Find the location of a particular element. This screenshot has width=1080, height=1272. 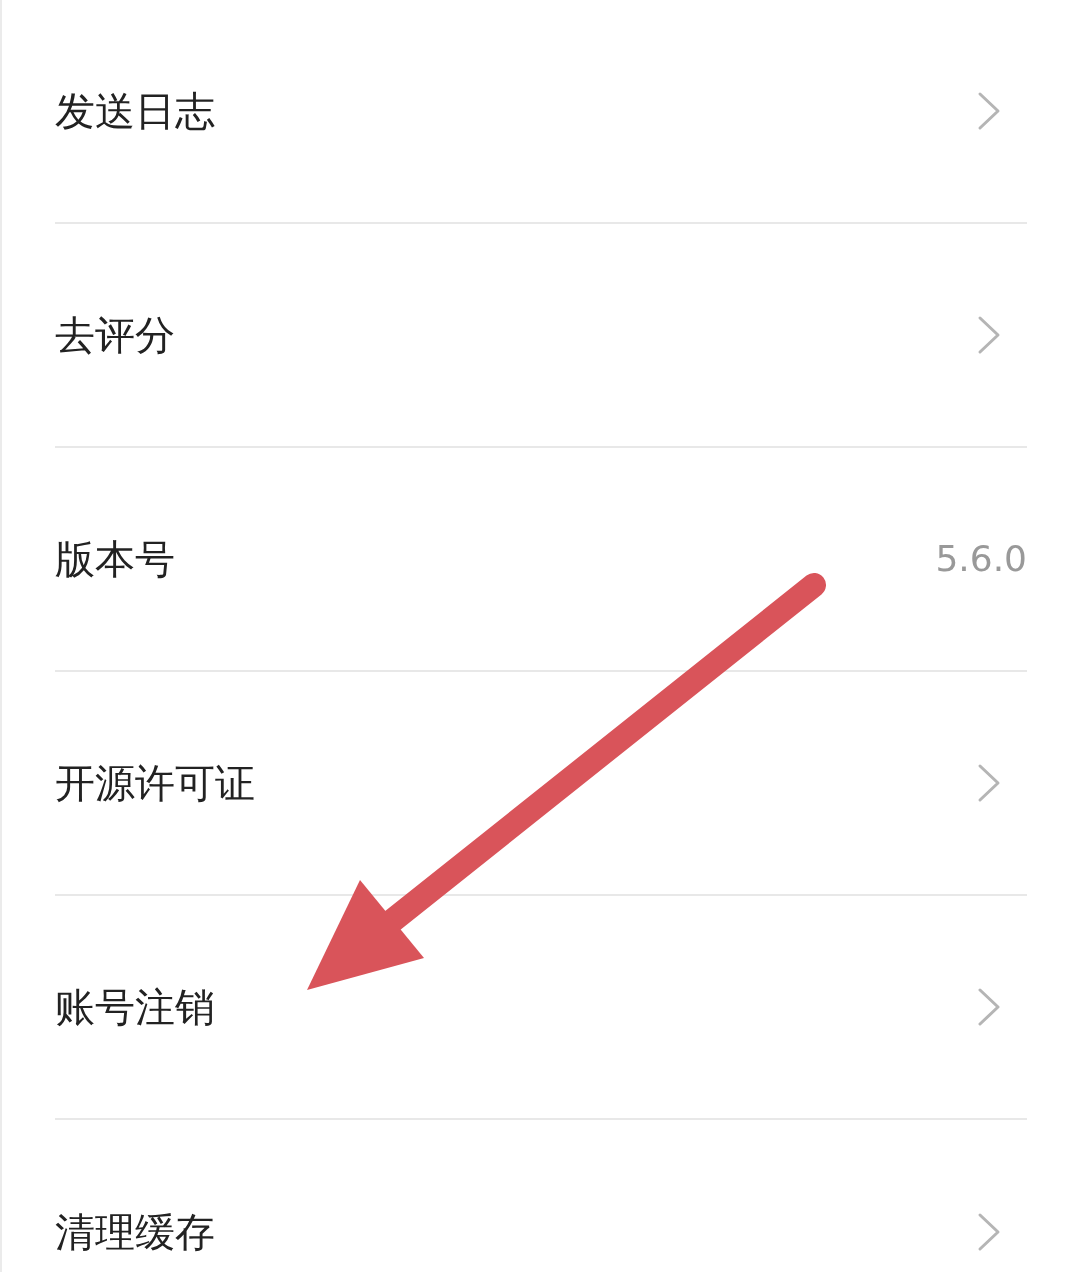

row-label: 开源许可证 is located at coordinates (155, 783).